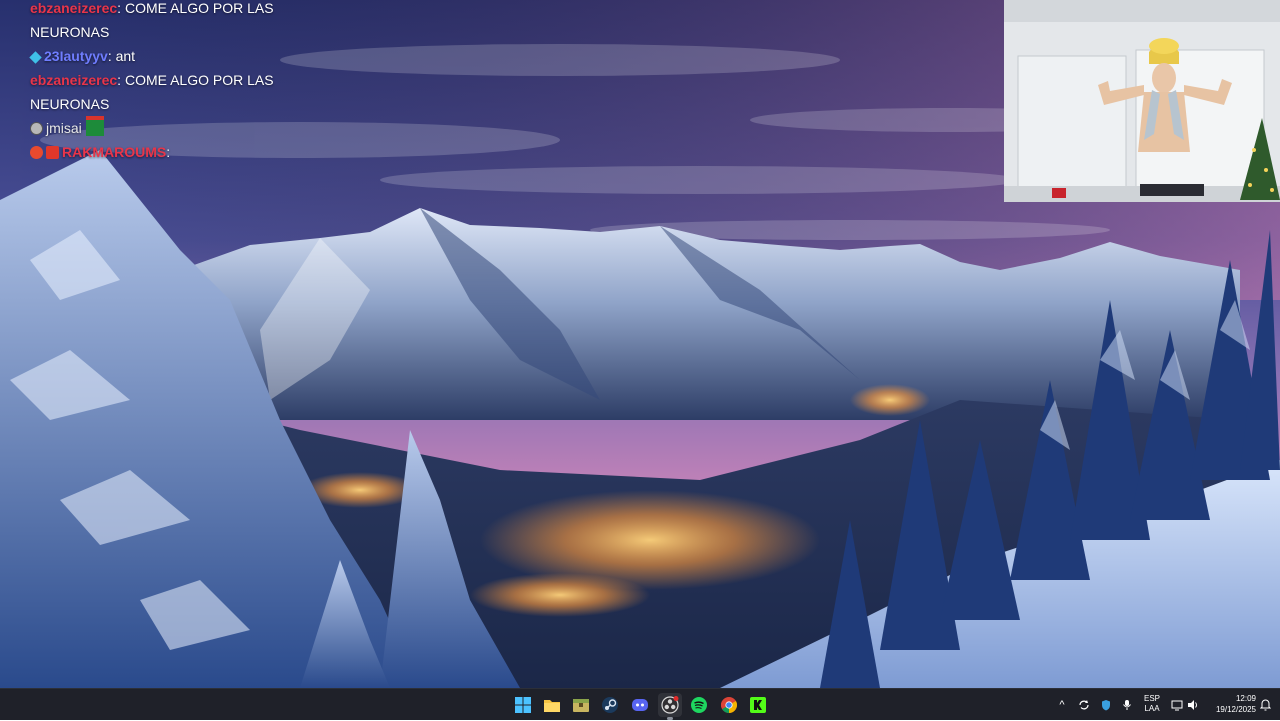 This screenshot has width=1280, height=721. Describe the element at coordinates (64, 128) in the screenshot. I see `chat-username: jmisai` at that location.